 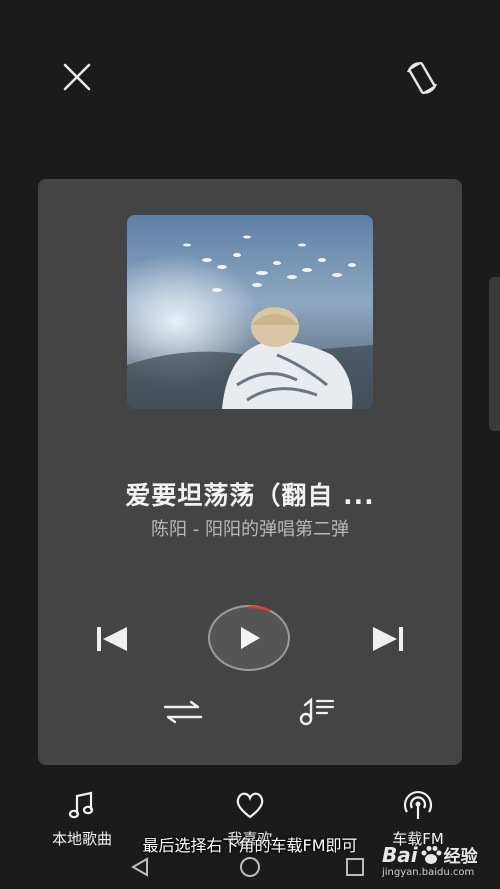 What do you see at coordinates (250, 312) in the screenshot?
I see `album-cover` at bounding box center [250, 312].